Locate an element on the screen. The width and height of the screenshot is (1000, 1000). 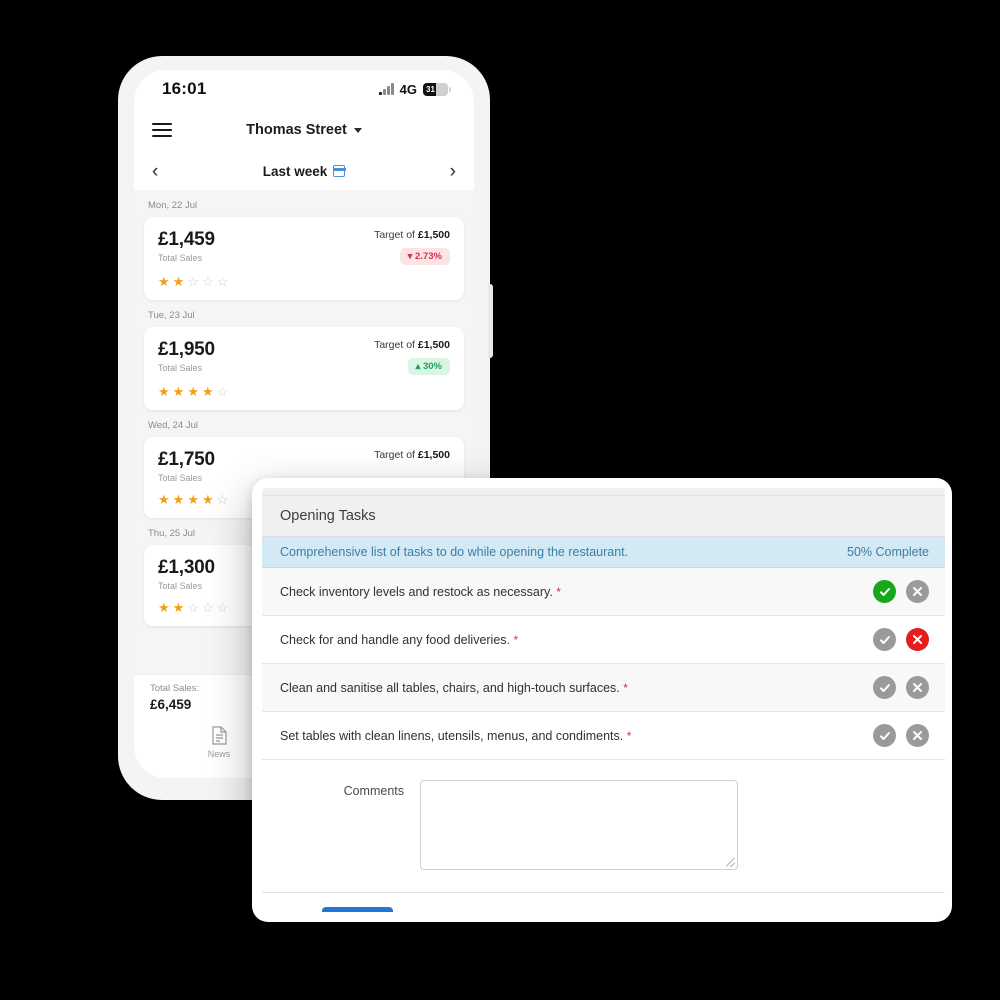
sales-amount-group: £1,750 Total Sales is located at coordinates (186, 466).